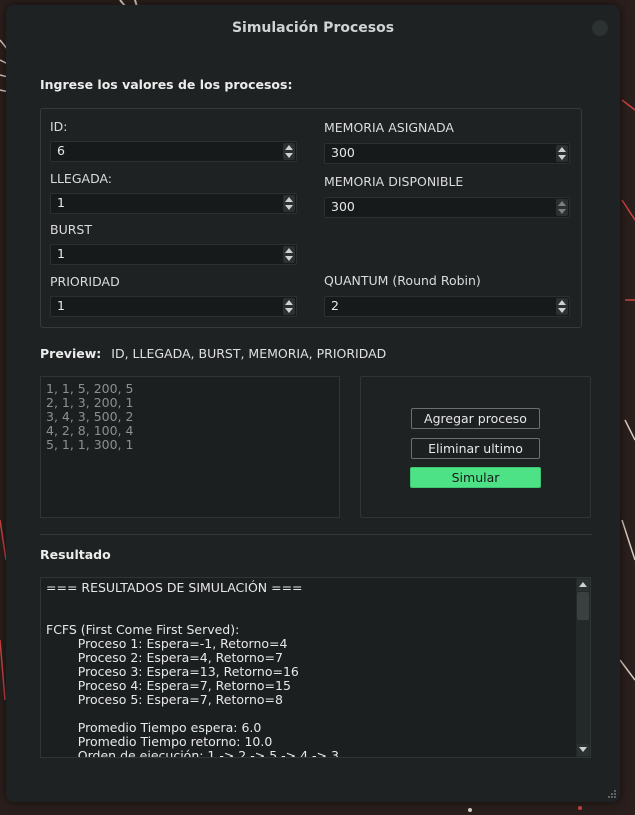  What do you see at coordinates (61, 202) in the screenshot?
I see `llegada-value: 1` at bounding box center [61, 202].